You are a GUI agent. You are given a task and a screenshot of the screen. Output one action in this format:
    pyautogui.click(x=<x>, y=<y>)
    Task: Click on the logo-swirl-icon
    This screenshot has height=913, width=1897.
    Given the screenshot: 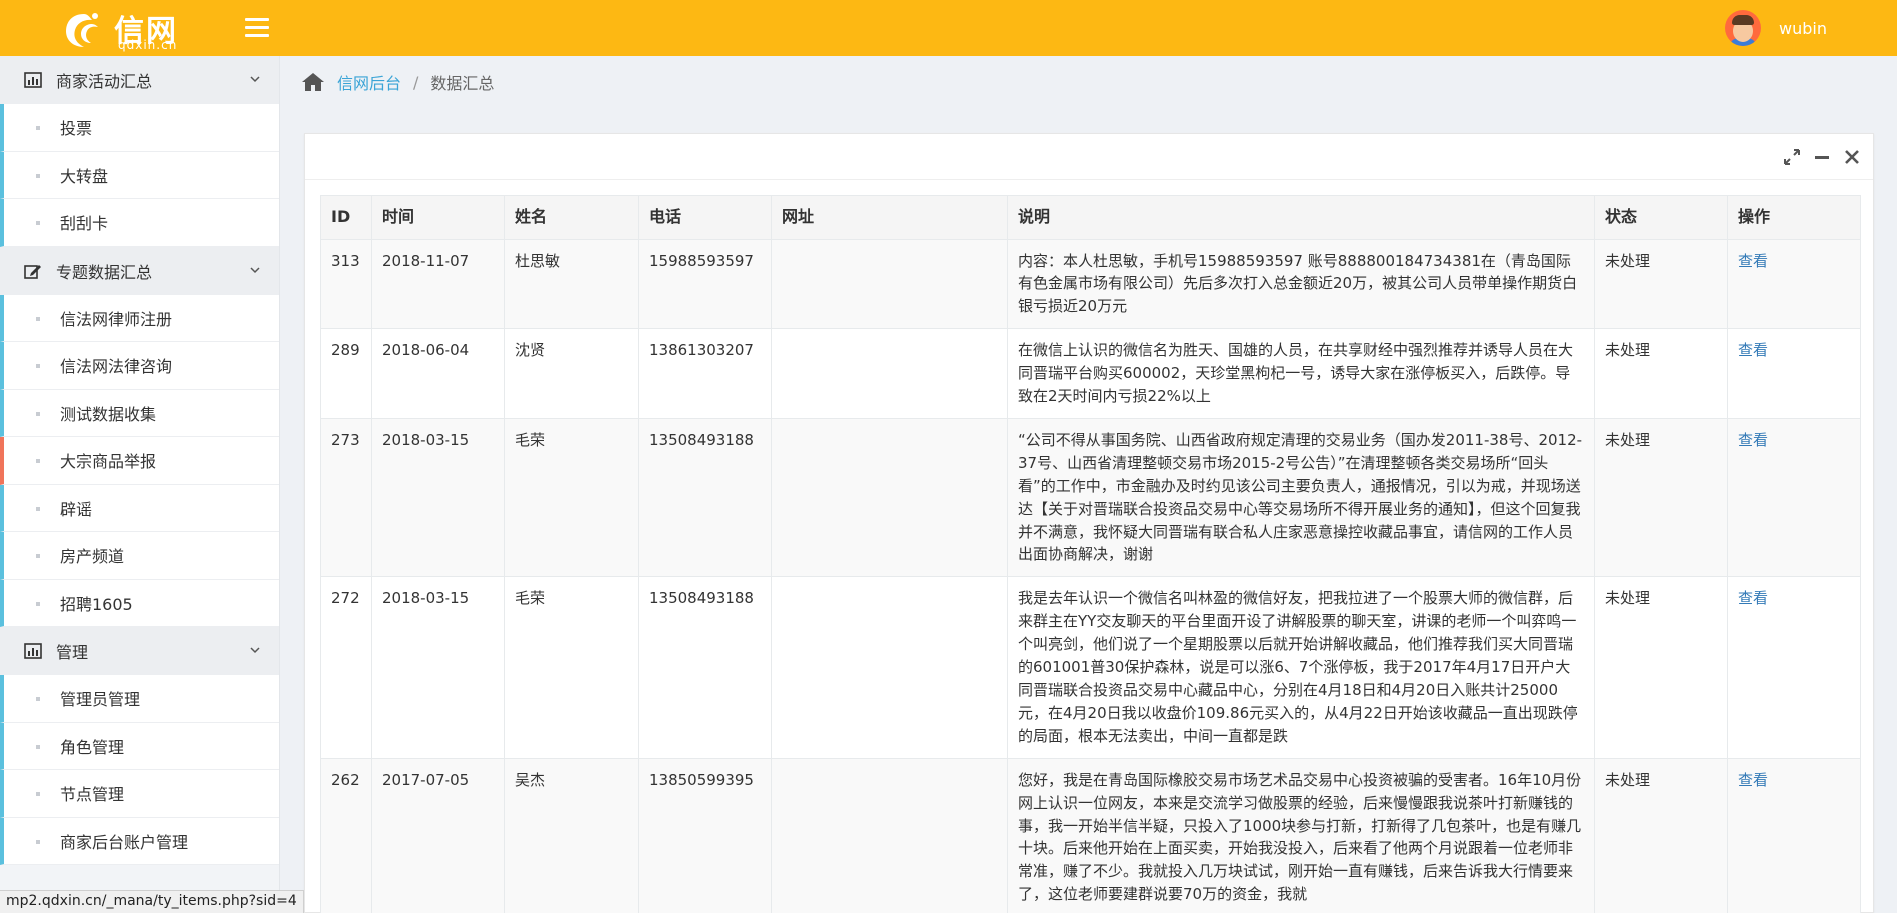 What is the action you would take?
    pyautogui.click(x=82, y=30)
    